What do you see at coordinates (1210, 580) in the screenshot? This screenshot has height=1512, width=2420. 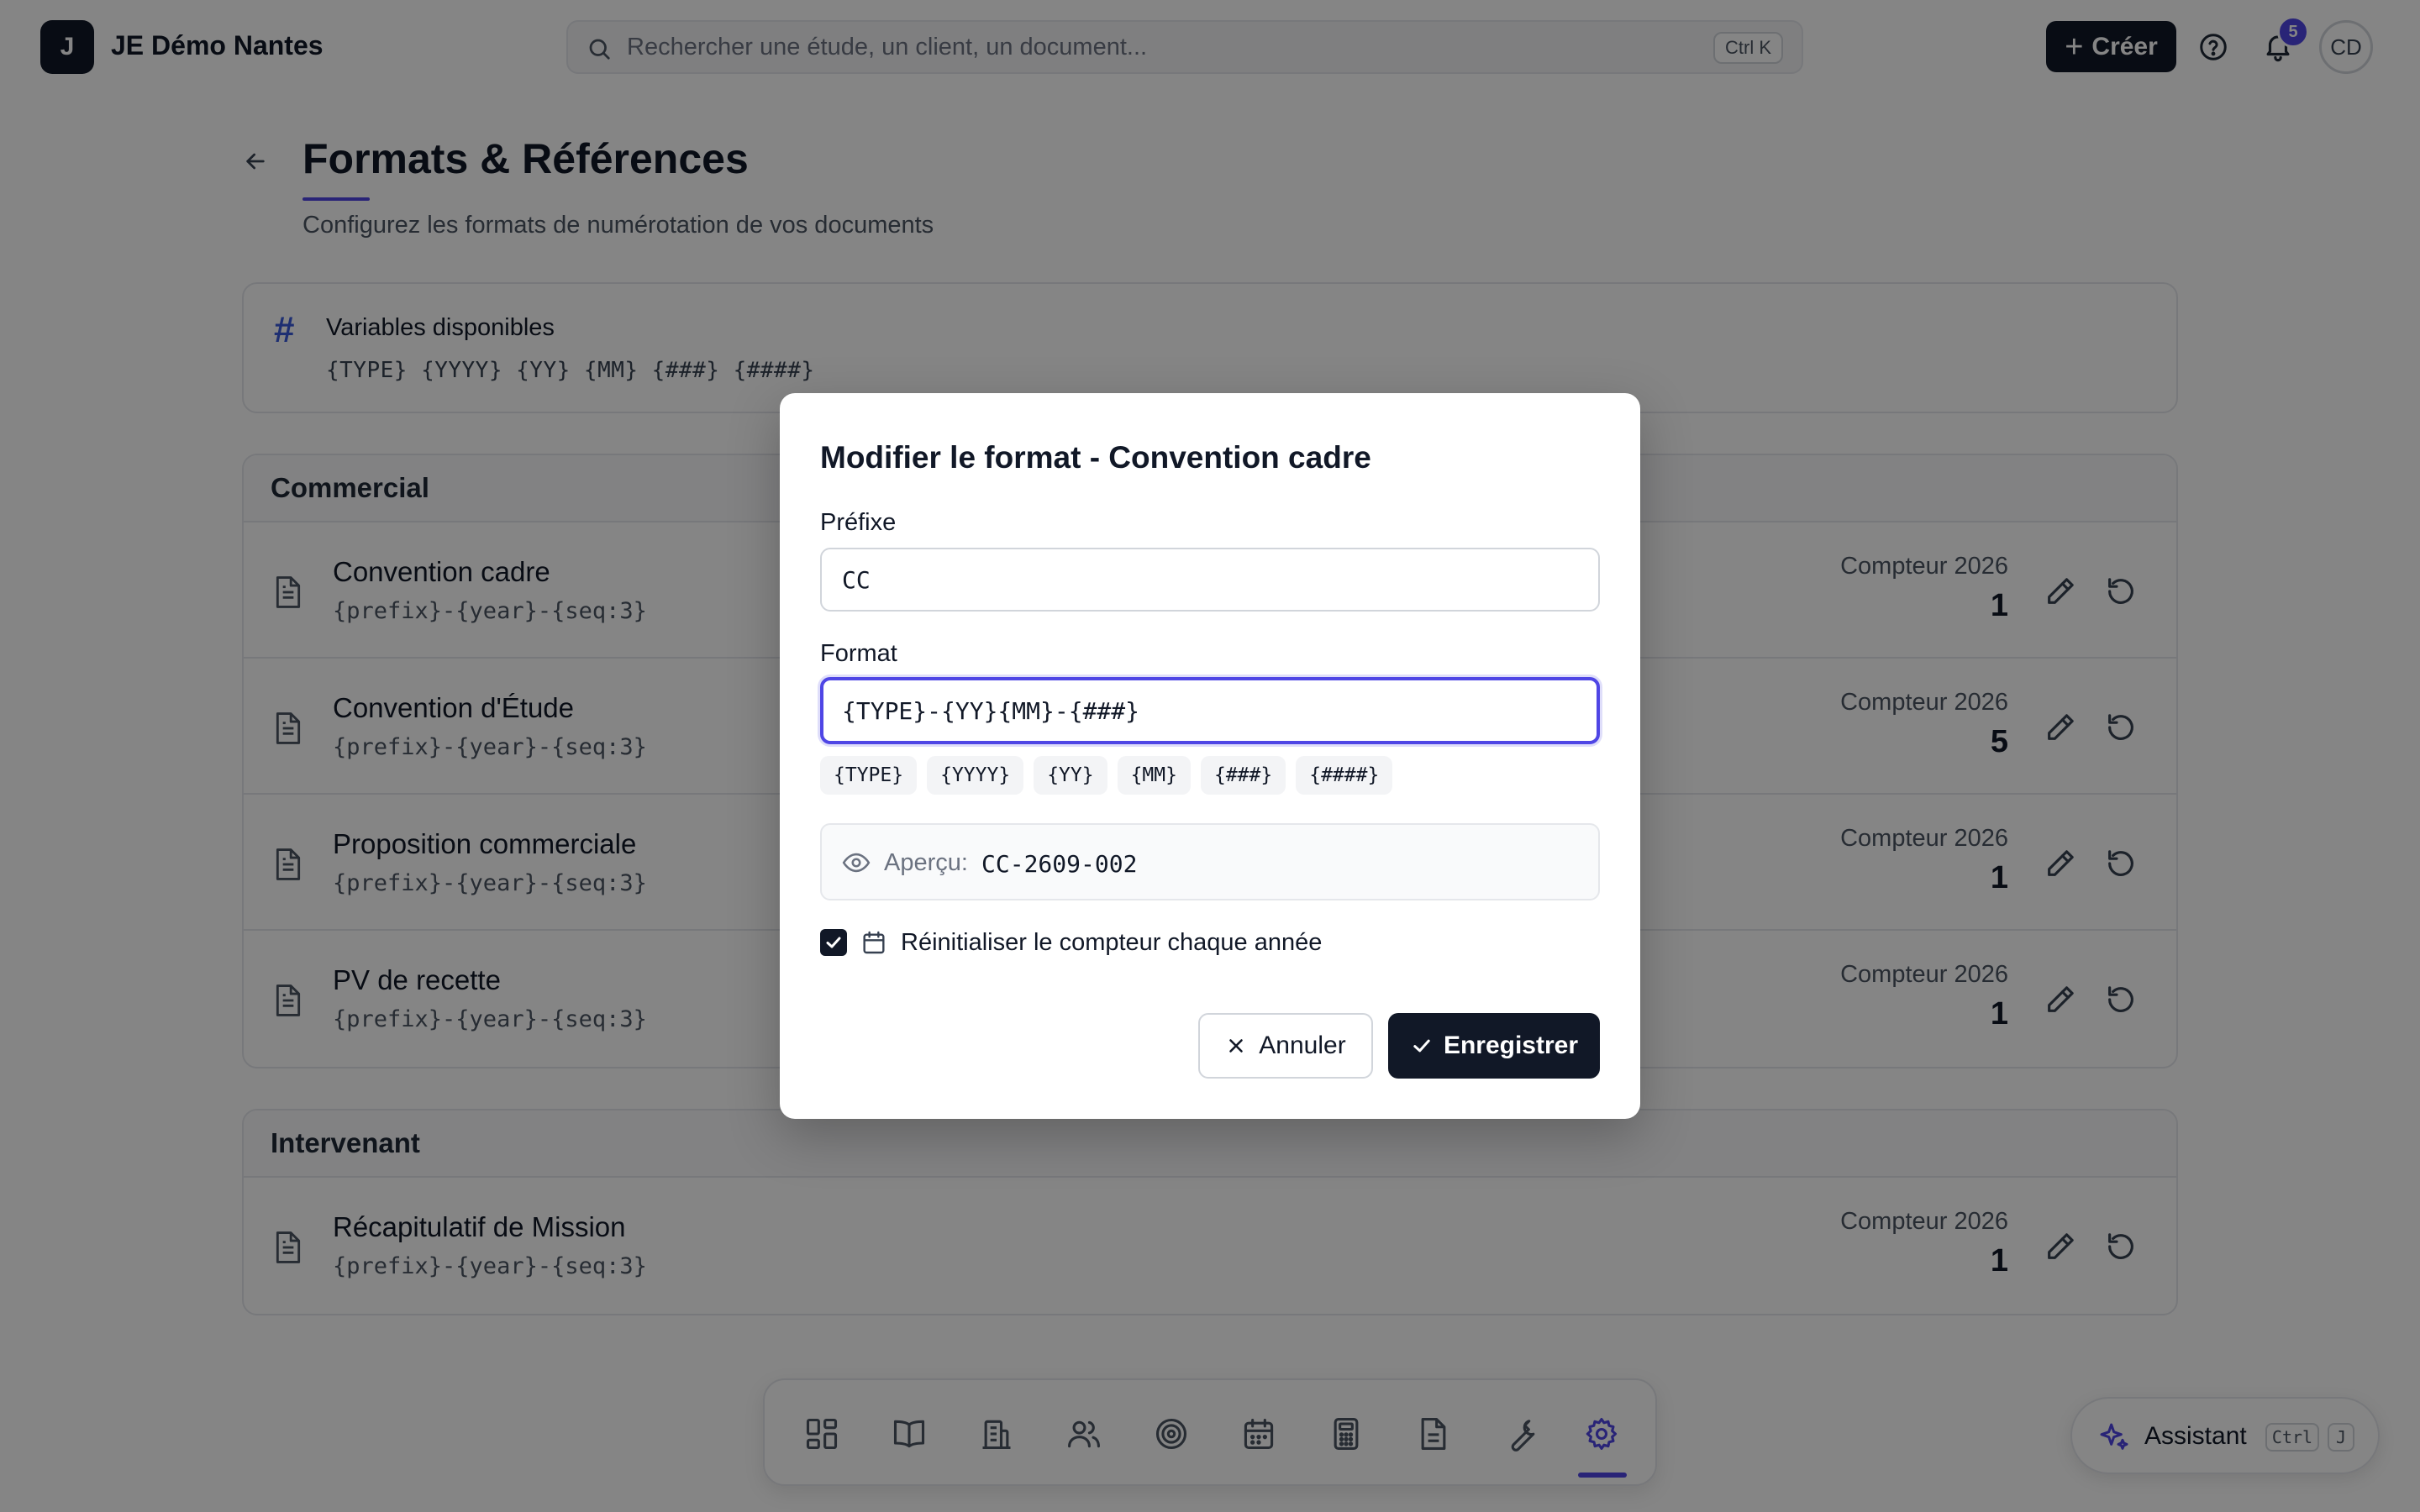 I see `prefix-input` at bounding box center [1210, 580].